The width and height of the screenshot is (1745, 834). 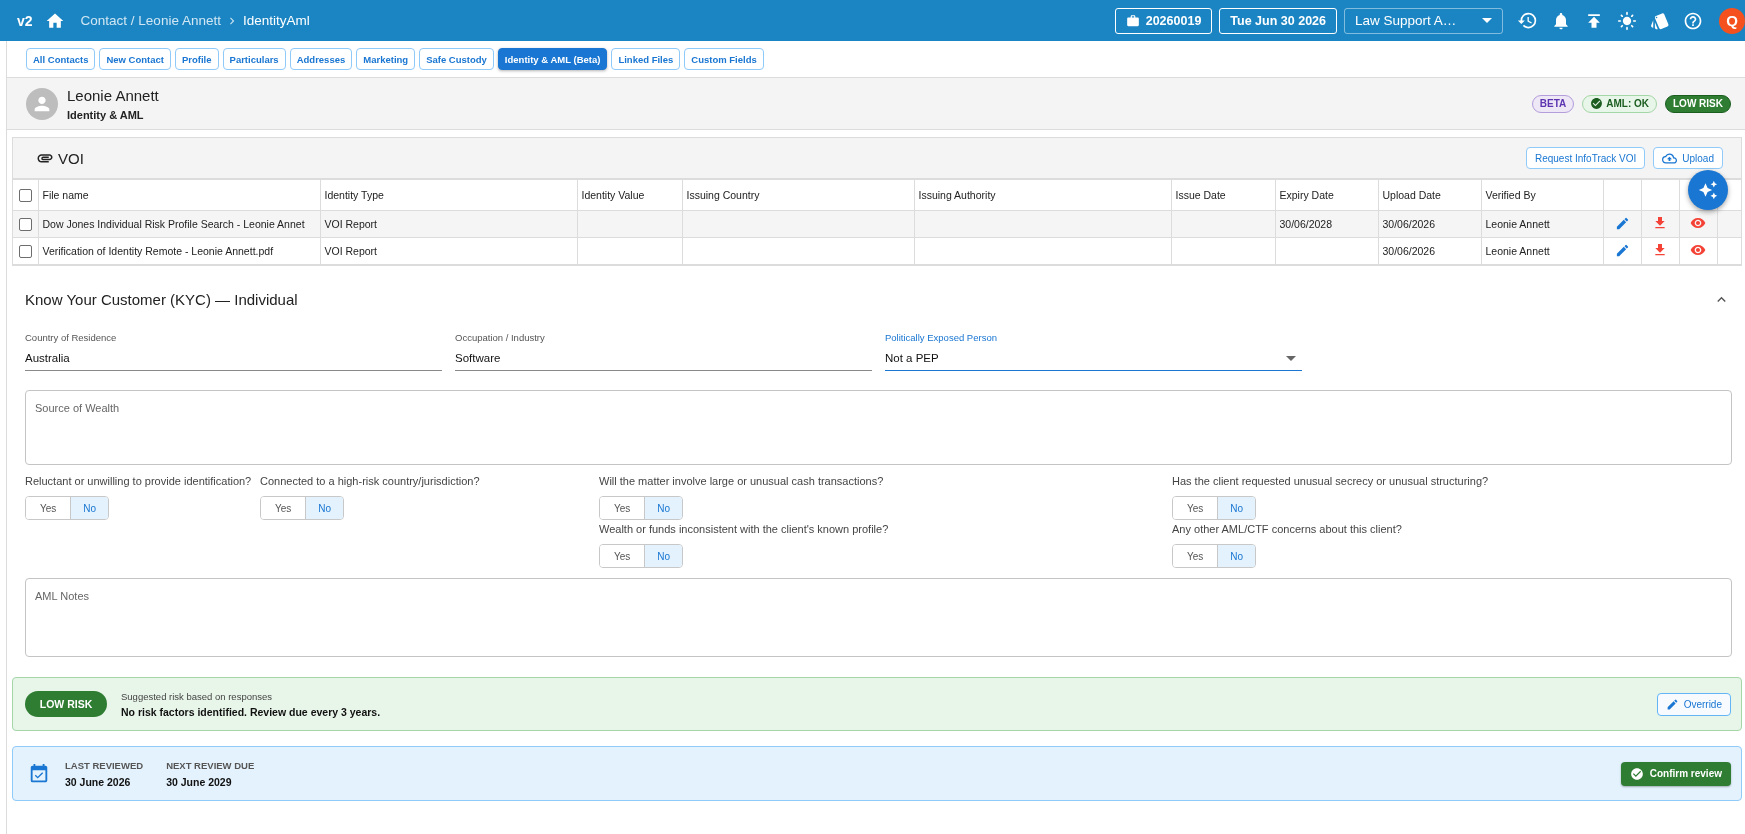 I want to click on sun-icon, so click(x=1627, y=20).